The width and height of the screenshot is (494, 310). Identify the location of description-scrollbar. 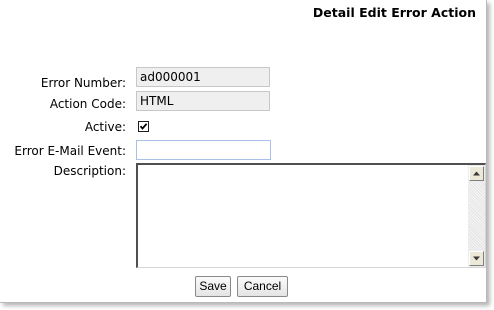
(476, 216).